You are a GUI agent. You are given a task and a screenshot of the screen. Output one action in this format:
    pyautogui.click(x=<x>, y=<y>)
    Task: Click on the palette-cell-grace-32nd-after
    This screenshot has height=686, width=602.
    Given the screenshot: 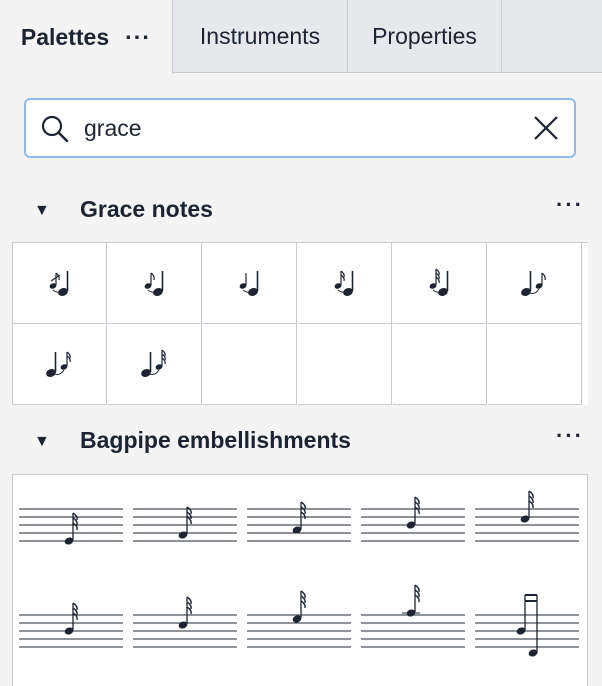 What is the action you would take?
    pyautogui.click(x=155, y=364)
    